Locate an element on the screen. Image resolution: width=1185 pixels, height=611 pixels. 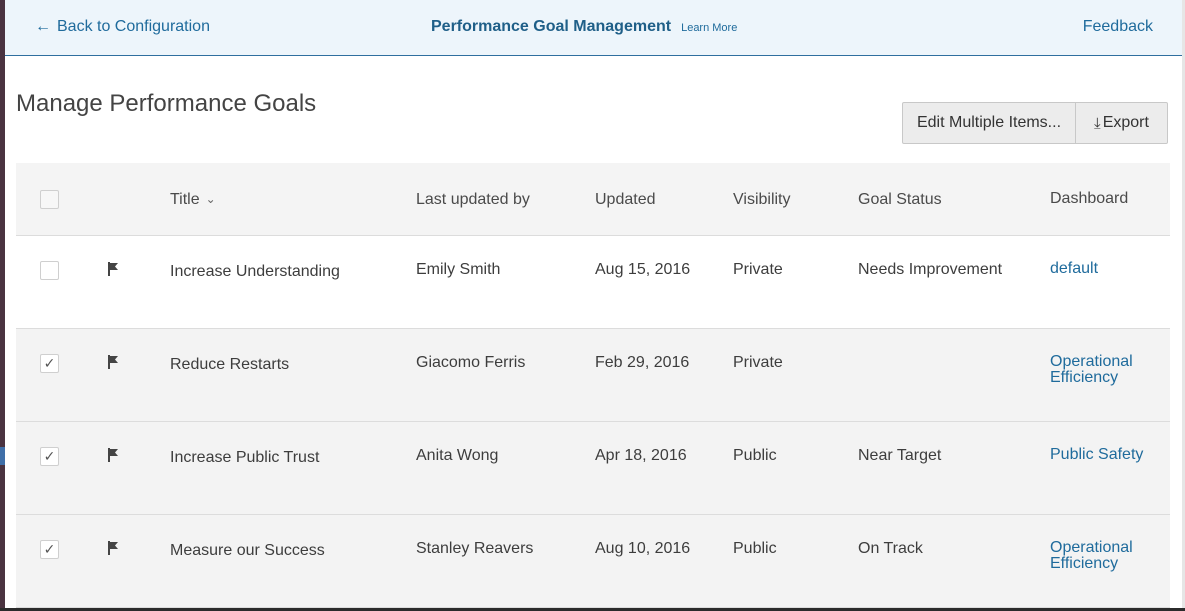
export-label: Export is located at coordinates (1125, 122).